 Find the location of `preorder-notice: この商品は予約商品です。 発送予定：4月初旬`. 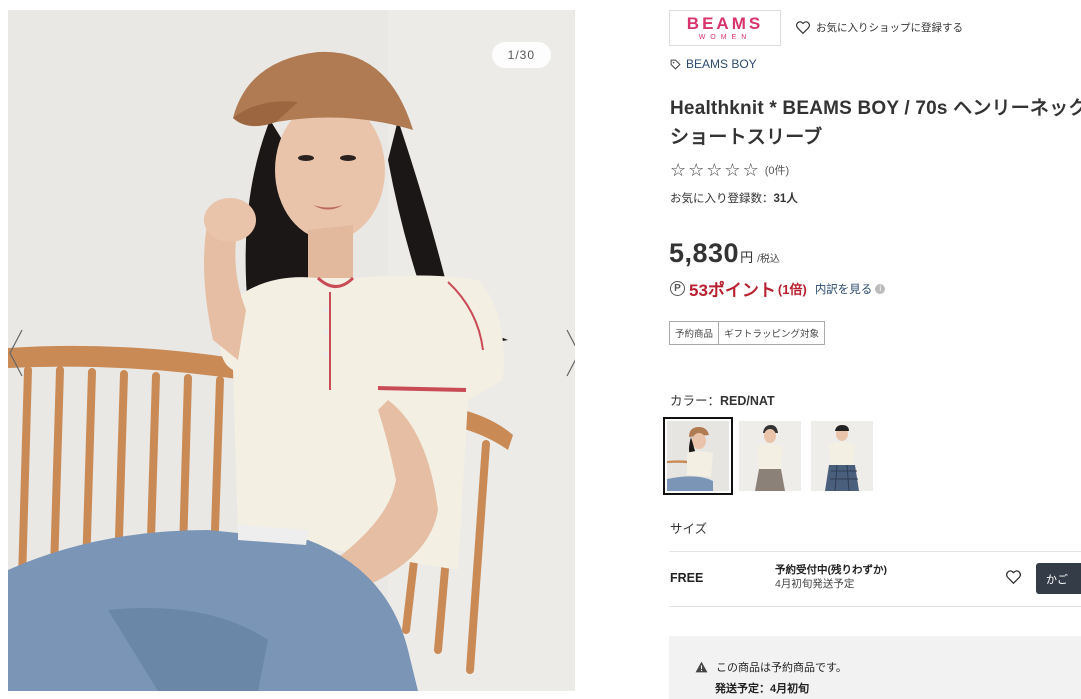

preorder-notice: この商品は予約商品です。 発送予定：4月初旬 is located at coordinates (875, 667).